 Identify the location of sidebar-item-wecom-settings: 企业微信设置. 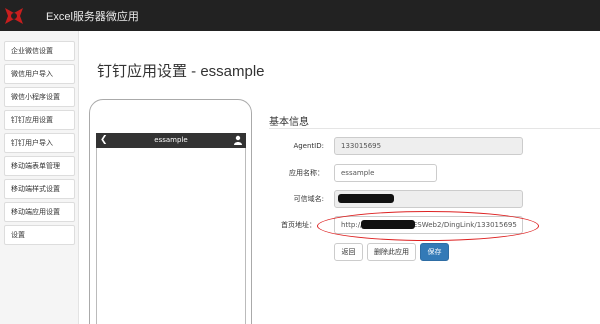
(39, 51).